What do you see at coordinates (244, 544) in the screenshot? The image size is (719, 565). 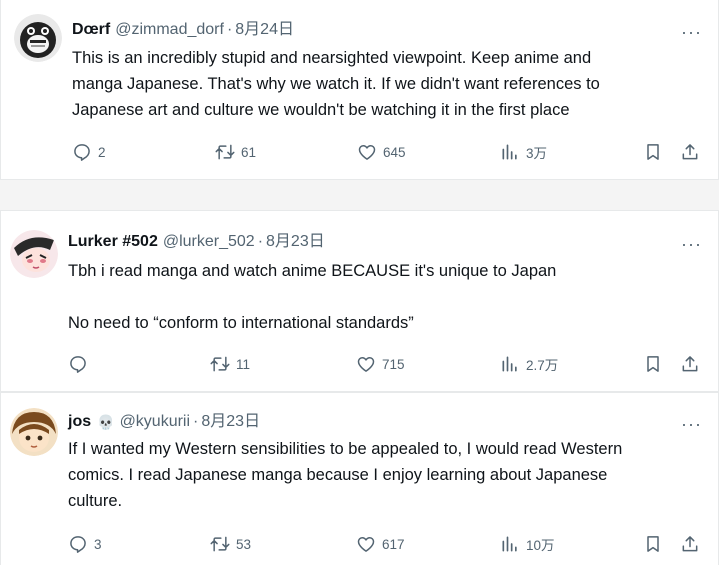 I see `retweet-count: 53` at bounding box center [244, 544].